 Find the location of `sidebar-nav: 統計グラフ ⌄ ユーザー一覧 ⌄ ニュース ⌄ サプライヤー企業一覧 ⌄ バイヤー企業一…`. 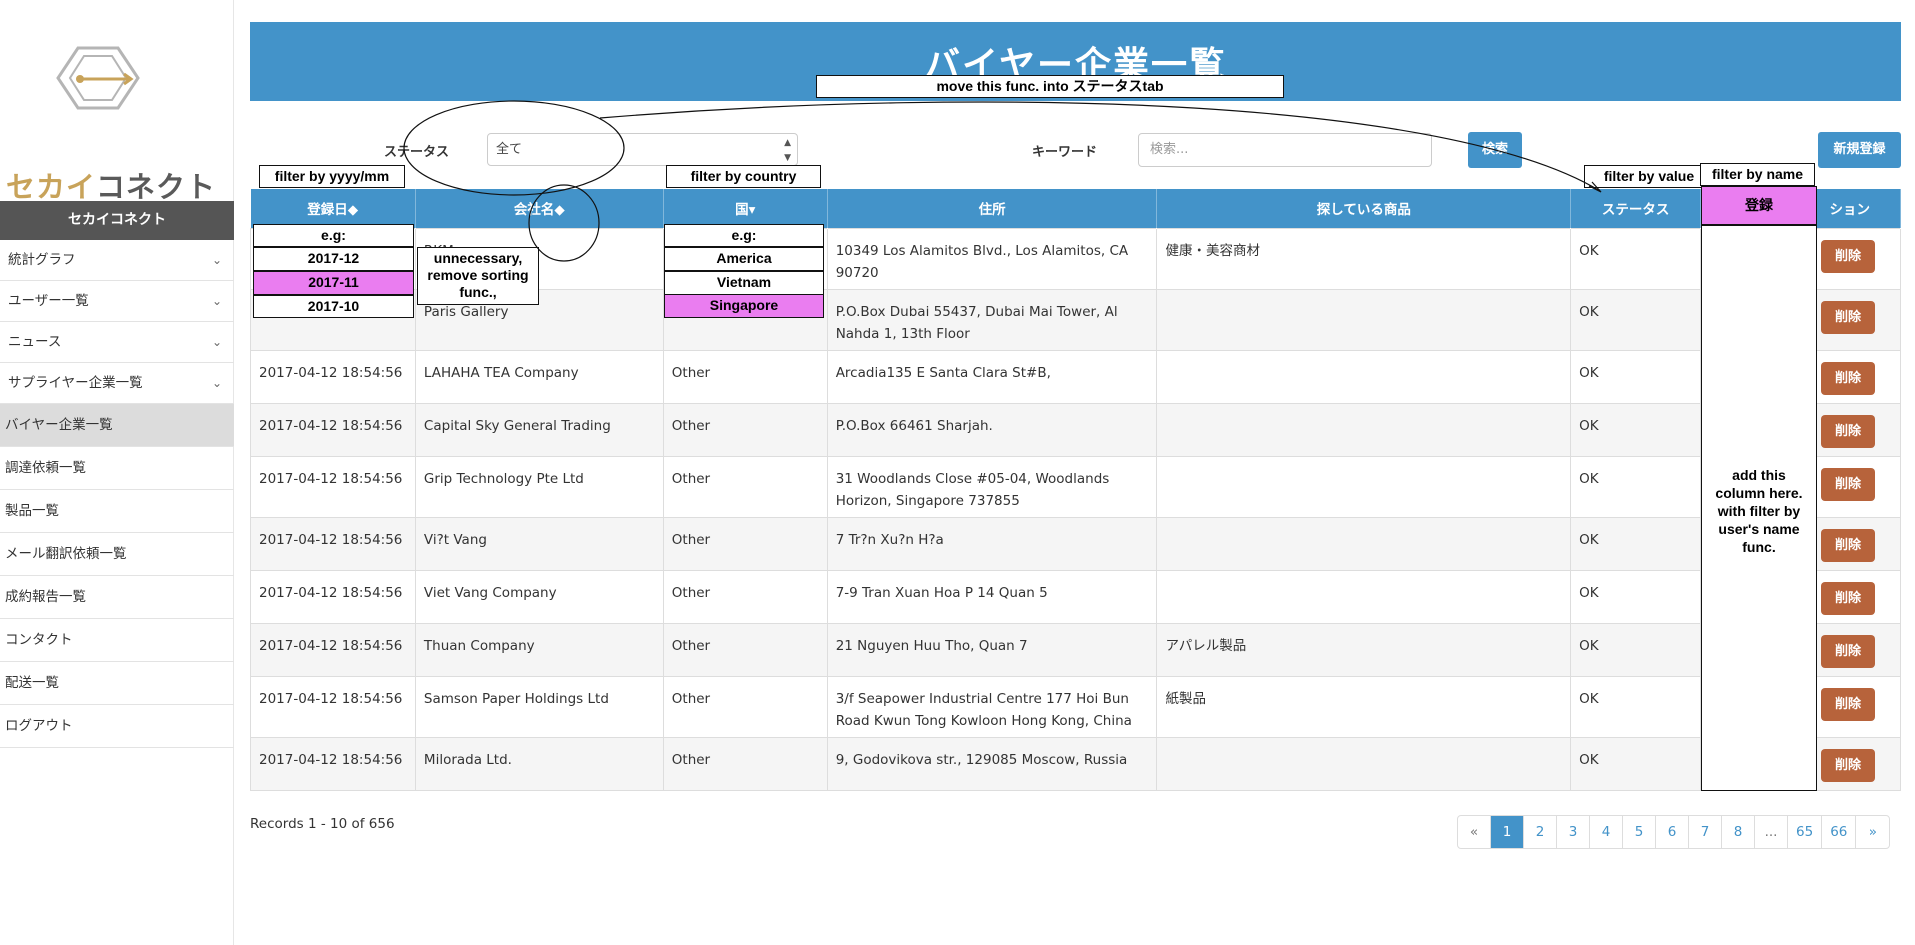

sidebar-nav: 統計グラフ ⌄ ユーザー一覧 ⌄ ニュース ⌄ サプライヤー企業一覧 ⌄ バイヤー企業一… is located at coordinates (117, 494).